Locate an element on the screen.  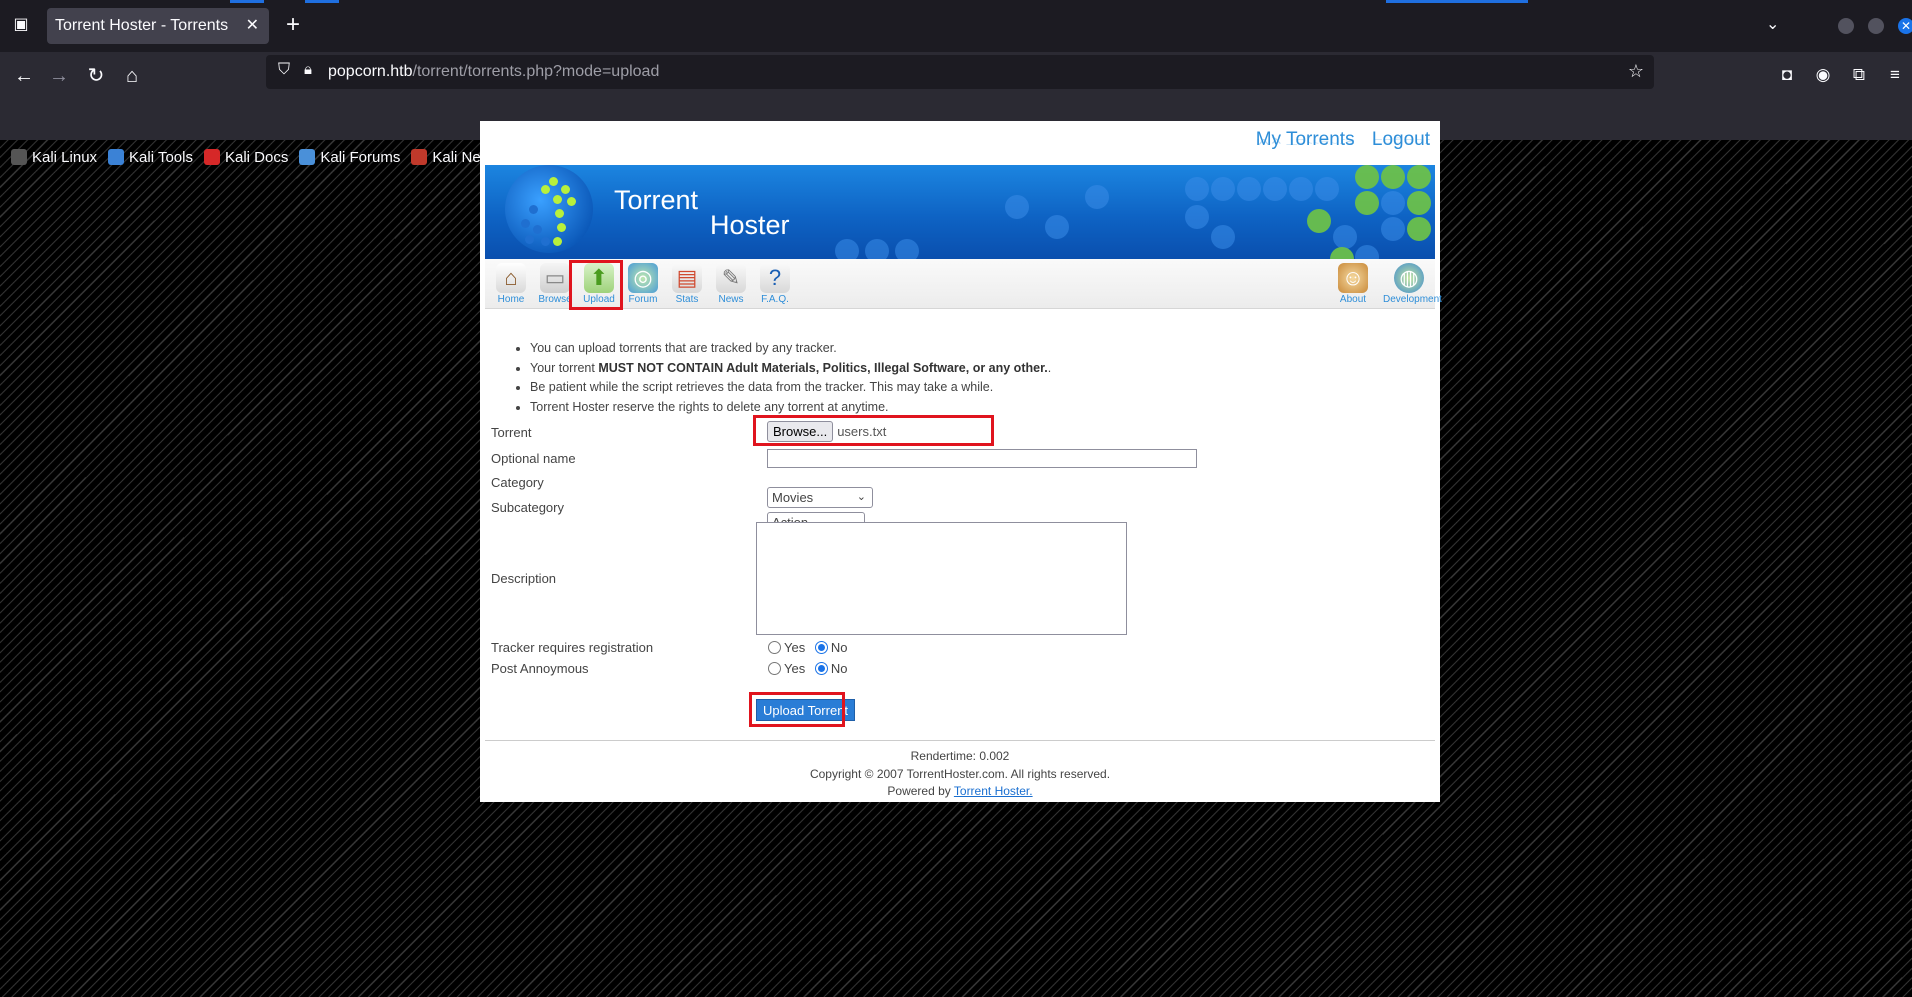
tracker-label: Tracker requires registration is located at coordinates (572, 647).